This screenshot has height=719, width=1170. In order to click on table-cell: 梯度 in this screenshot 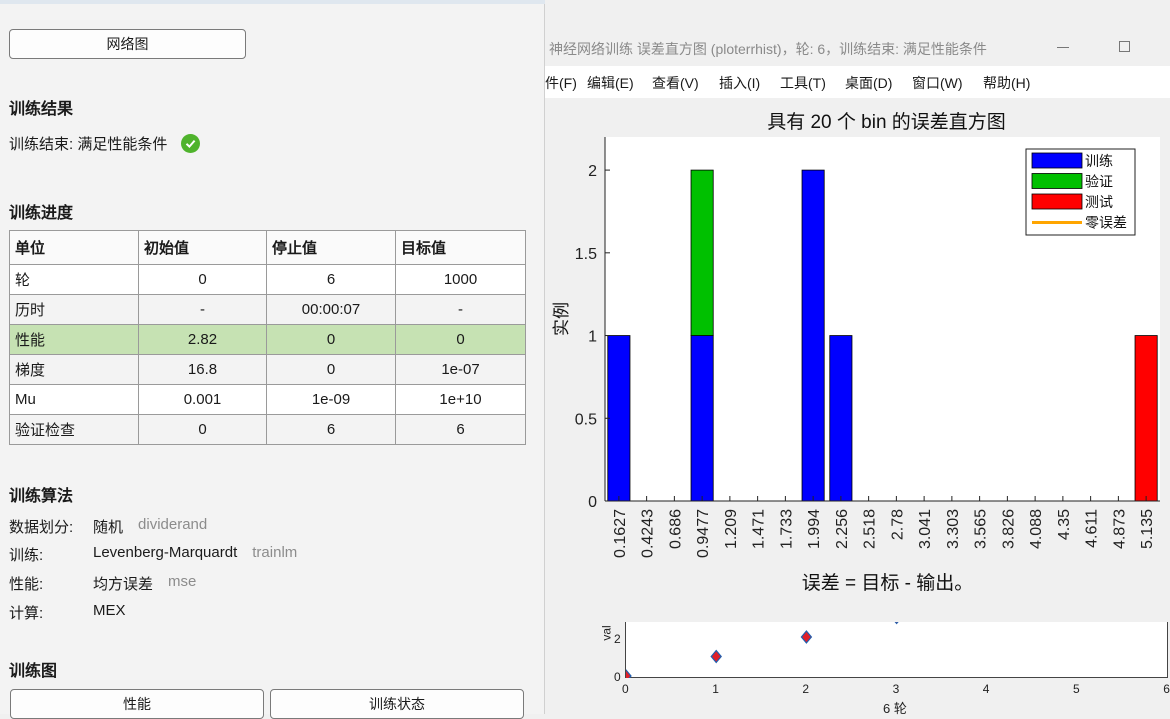, I will do `click(74, 369)`.